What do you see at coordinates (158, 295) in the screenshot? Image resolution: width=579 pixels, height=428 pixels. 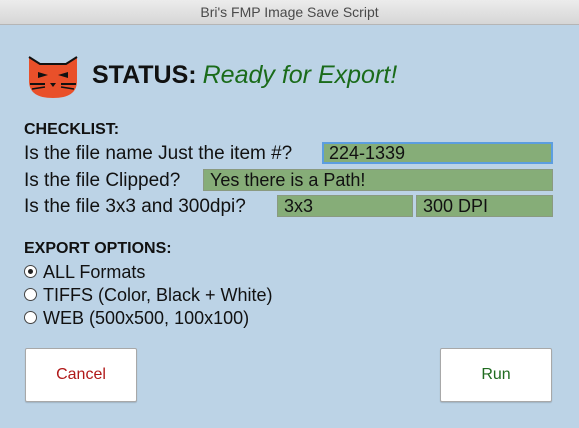 I see `radio-label: TIFFS (Color, Black + White)` at bounding box center [158, 295].